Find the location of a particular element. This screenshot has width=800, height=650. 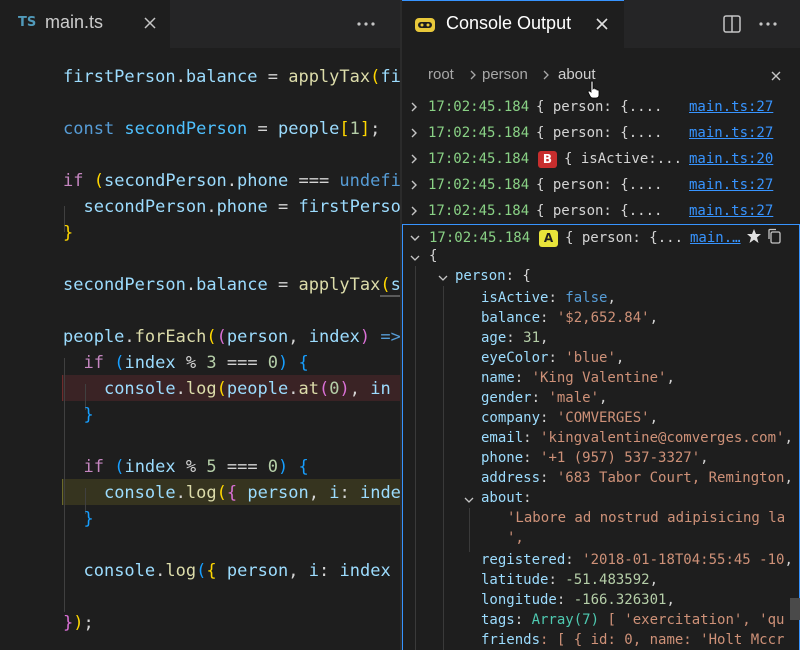

tree-property: balance: '$2,652.84', is located at coordinates (570, 318).